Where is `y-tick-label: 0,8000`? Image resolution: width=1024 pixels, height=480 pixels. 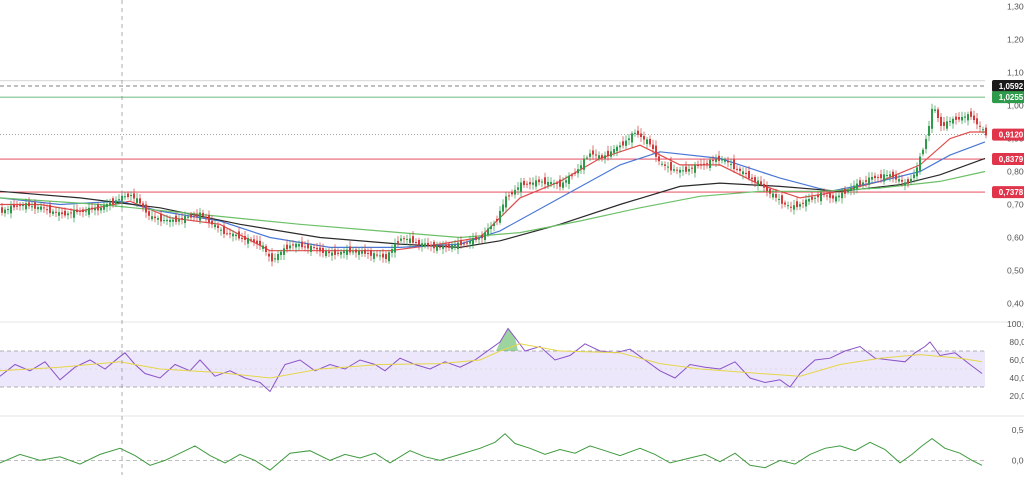 y-tick-label: 0,8000 is located at coordinates (1015, 172).